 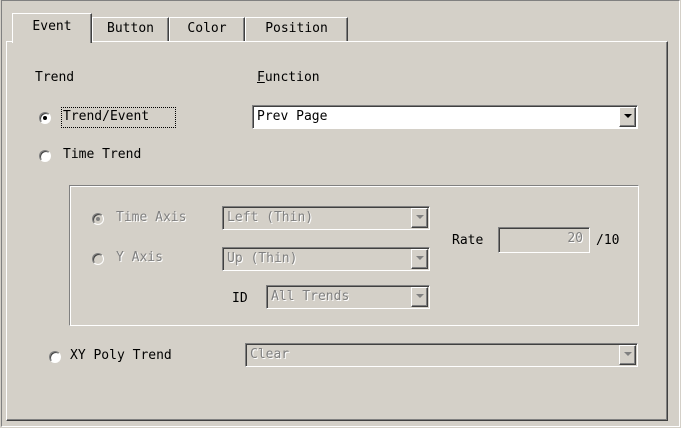 What do you see at coordinates (121, 355) in the screenshot?
I see `xy-poly-trend-label: XY Poly Trend` at bounding box center [121, 355].